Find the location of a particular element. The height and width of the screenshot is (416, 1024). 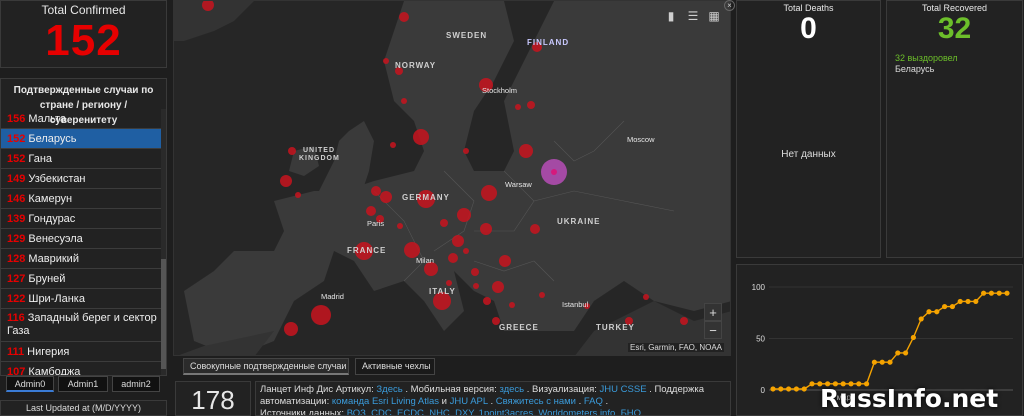

country-case-count: 122 is located at coordinates (16, 299).